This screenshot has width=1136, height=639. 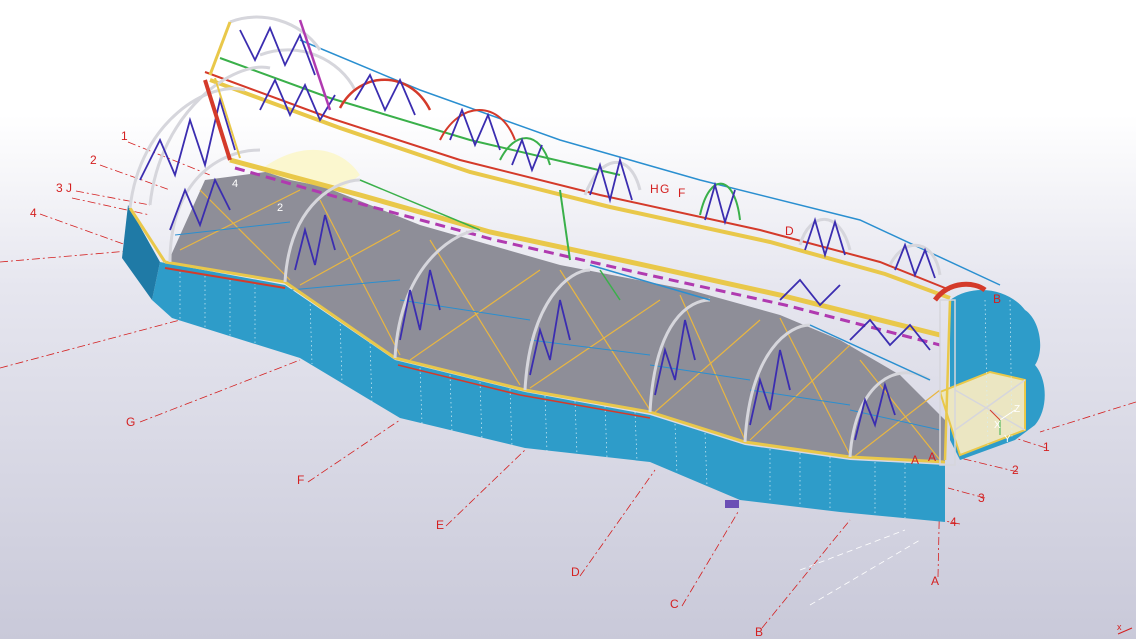 What do you see at coordinates (1007, 439) in the screenshot?
I see `axis-y-label: Y` at bounding box center [1007, 439].